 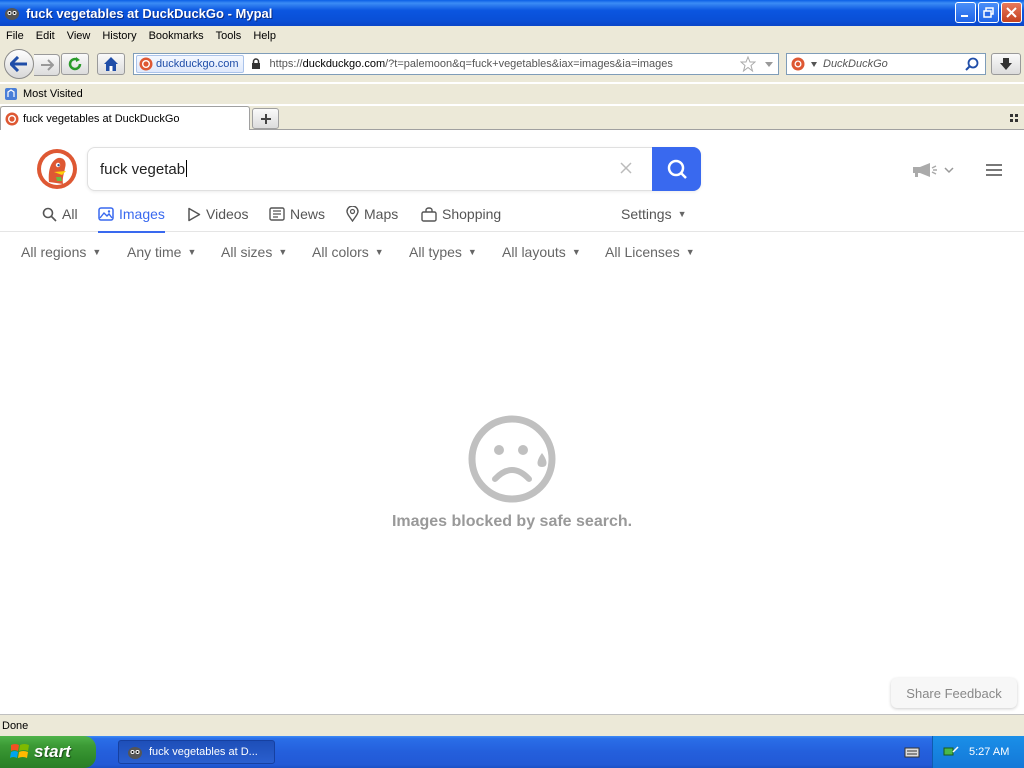 I want to click on tab-duckduckgo: fuck vegetables at DuckDuckGo, so click(x=125, y=118).